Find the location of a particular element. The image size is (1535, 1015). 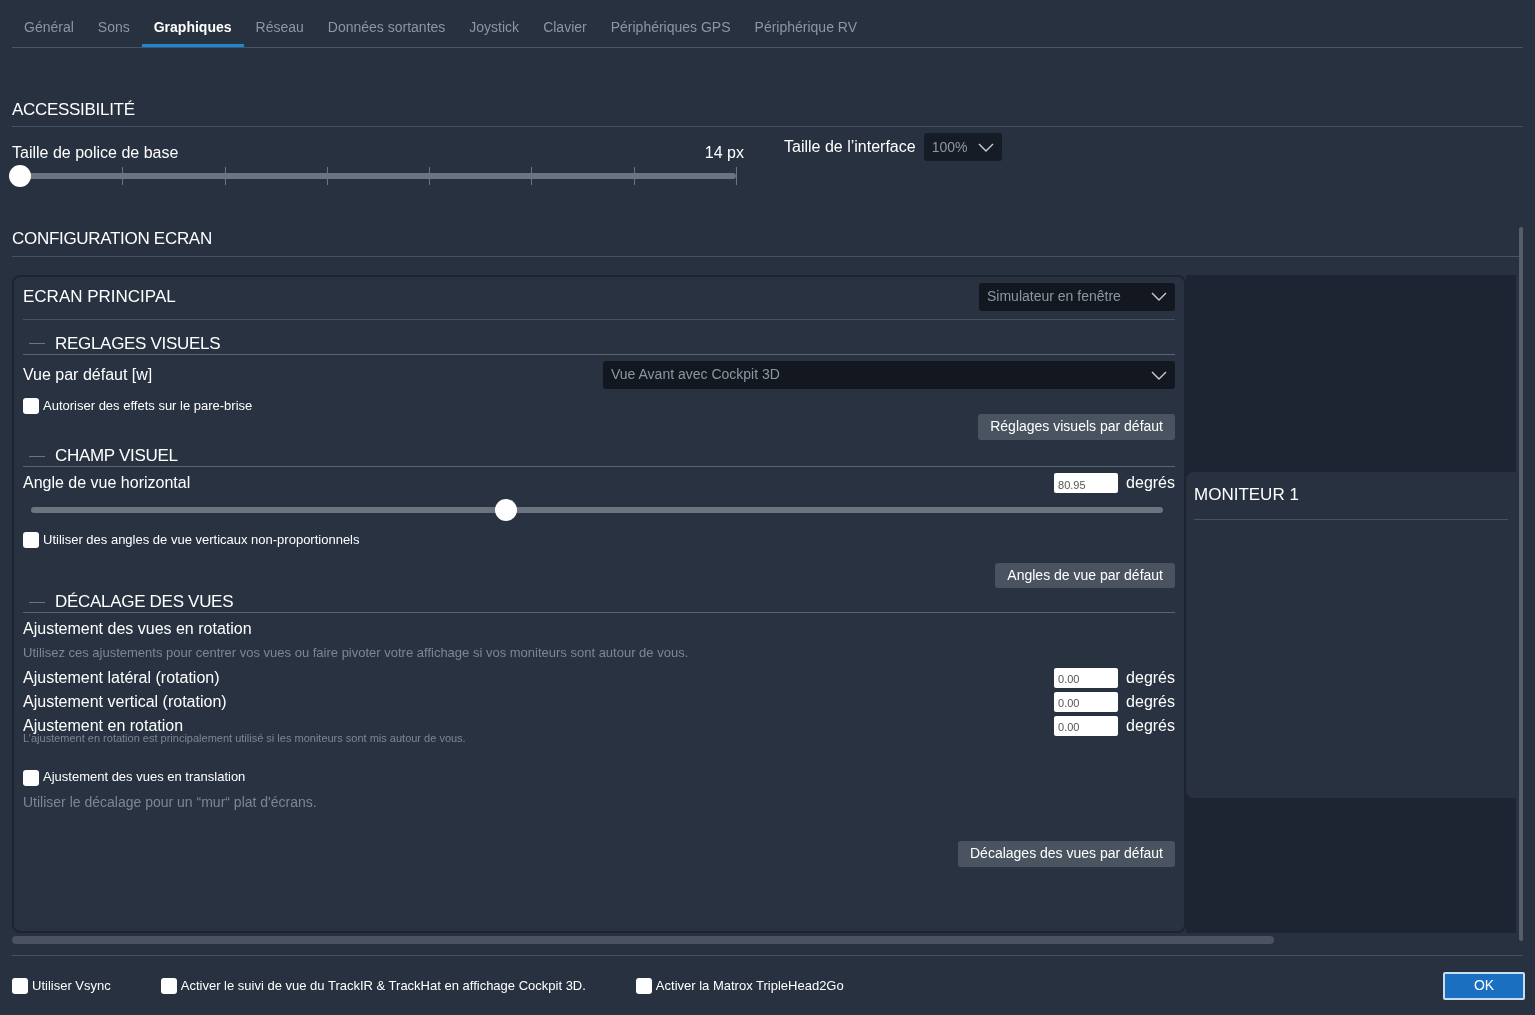

adjustment-label: Ajustement latéral (rotation) is located at coordinates (121, 678).